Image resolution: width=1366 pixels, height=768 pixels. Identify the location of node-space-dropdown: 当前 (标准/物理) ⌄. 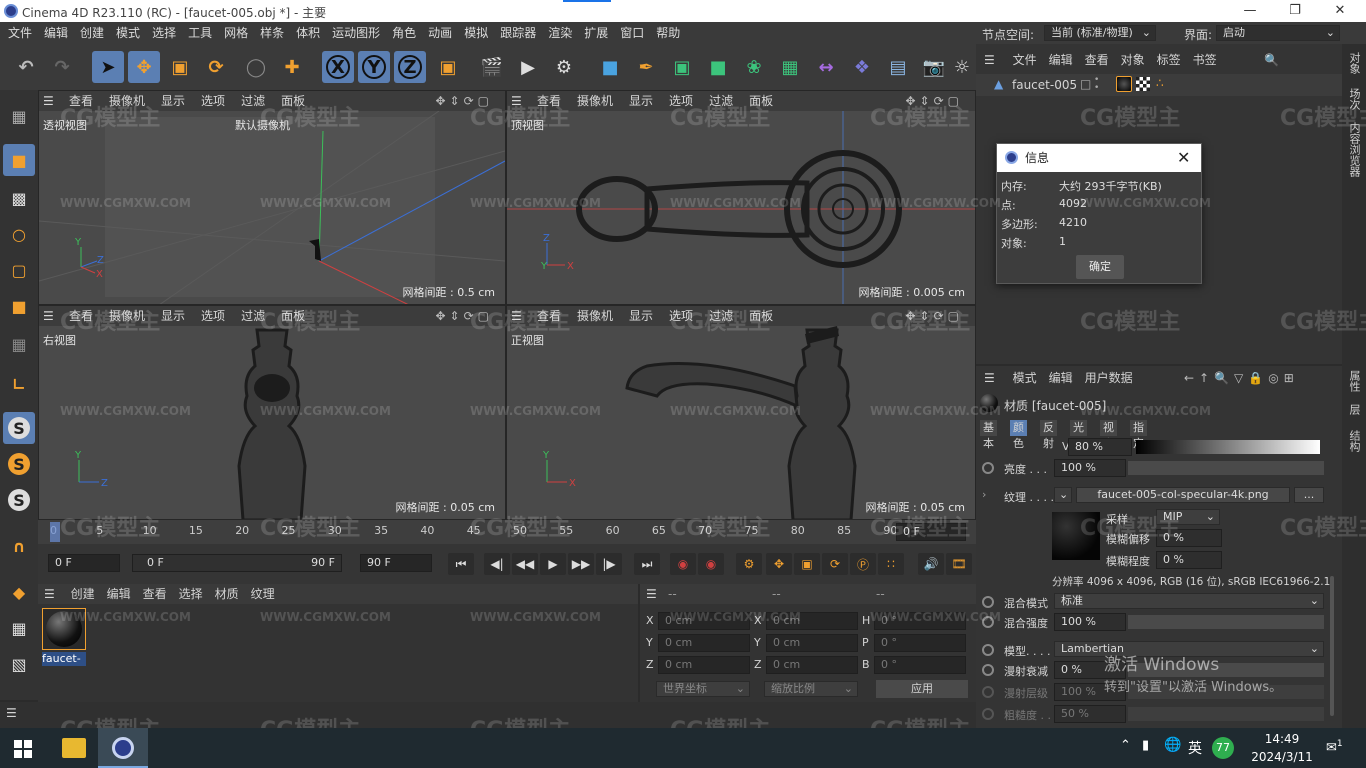
(1100, 33).